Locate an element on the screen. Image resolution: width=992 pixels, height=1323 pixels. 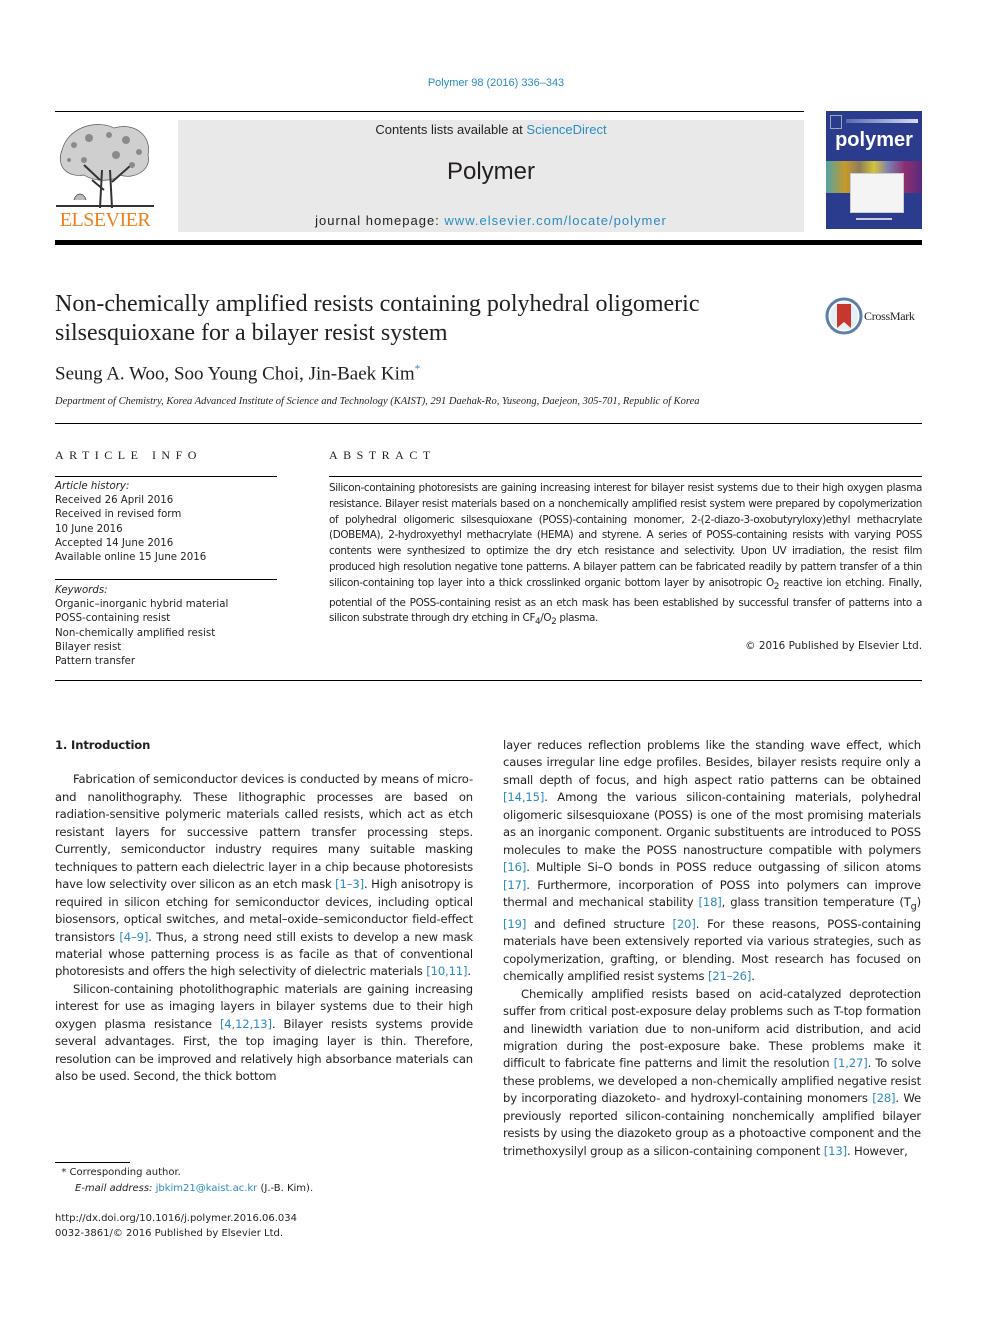
email-label: E-mail address: is located at coordinates (115, 1188).